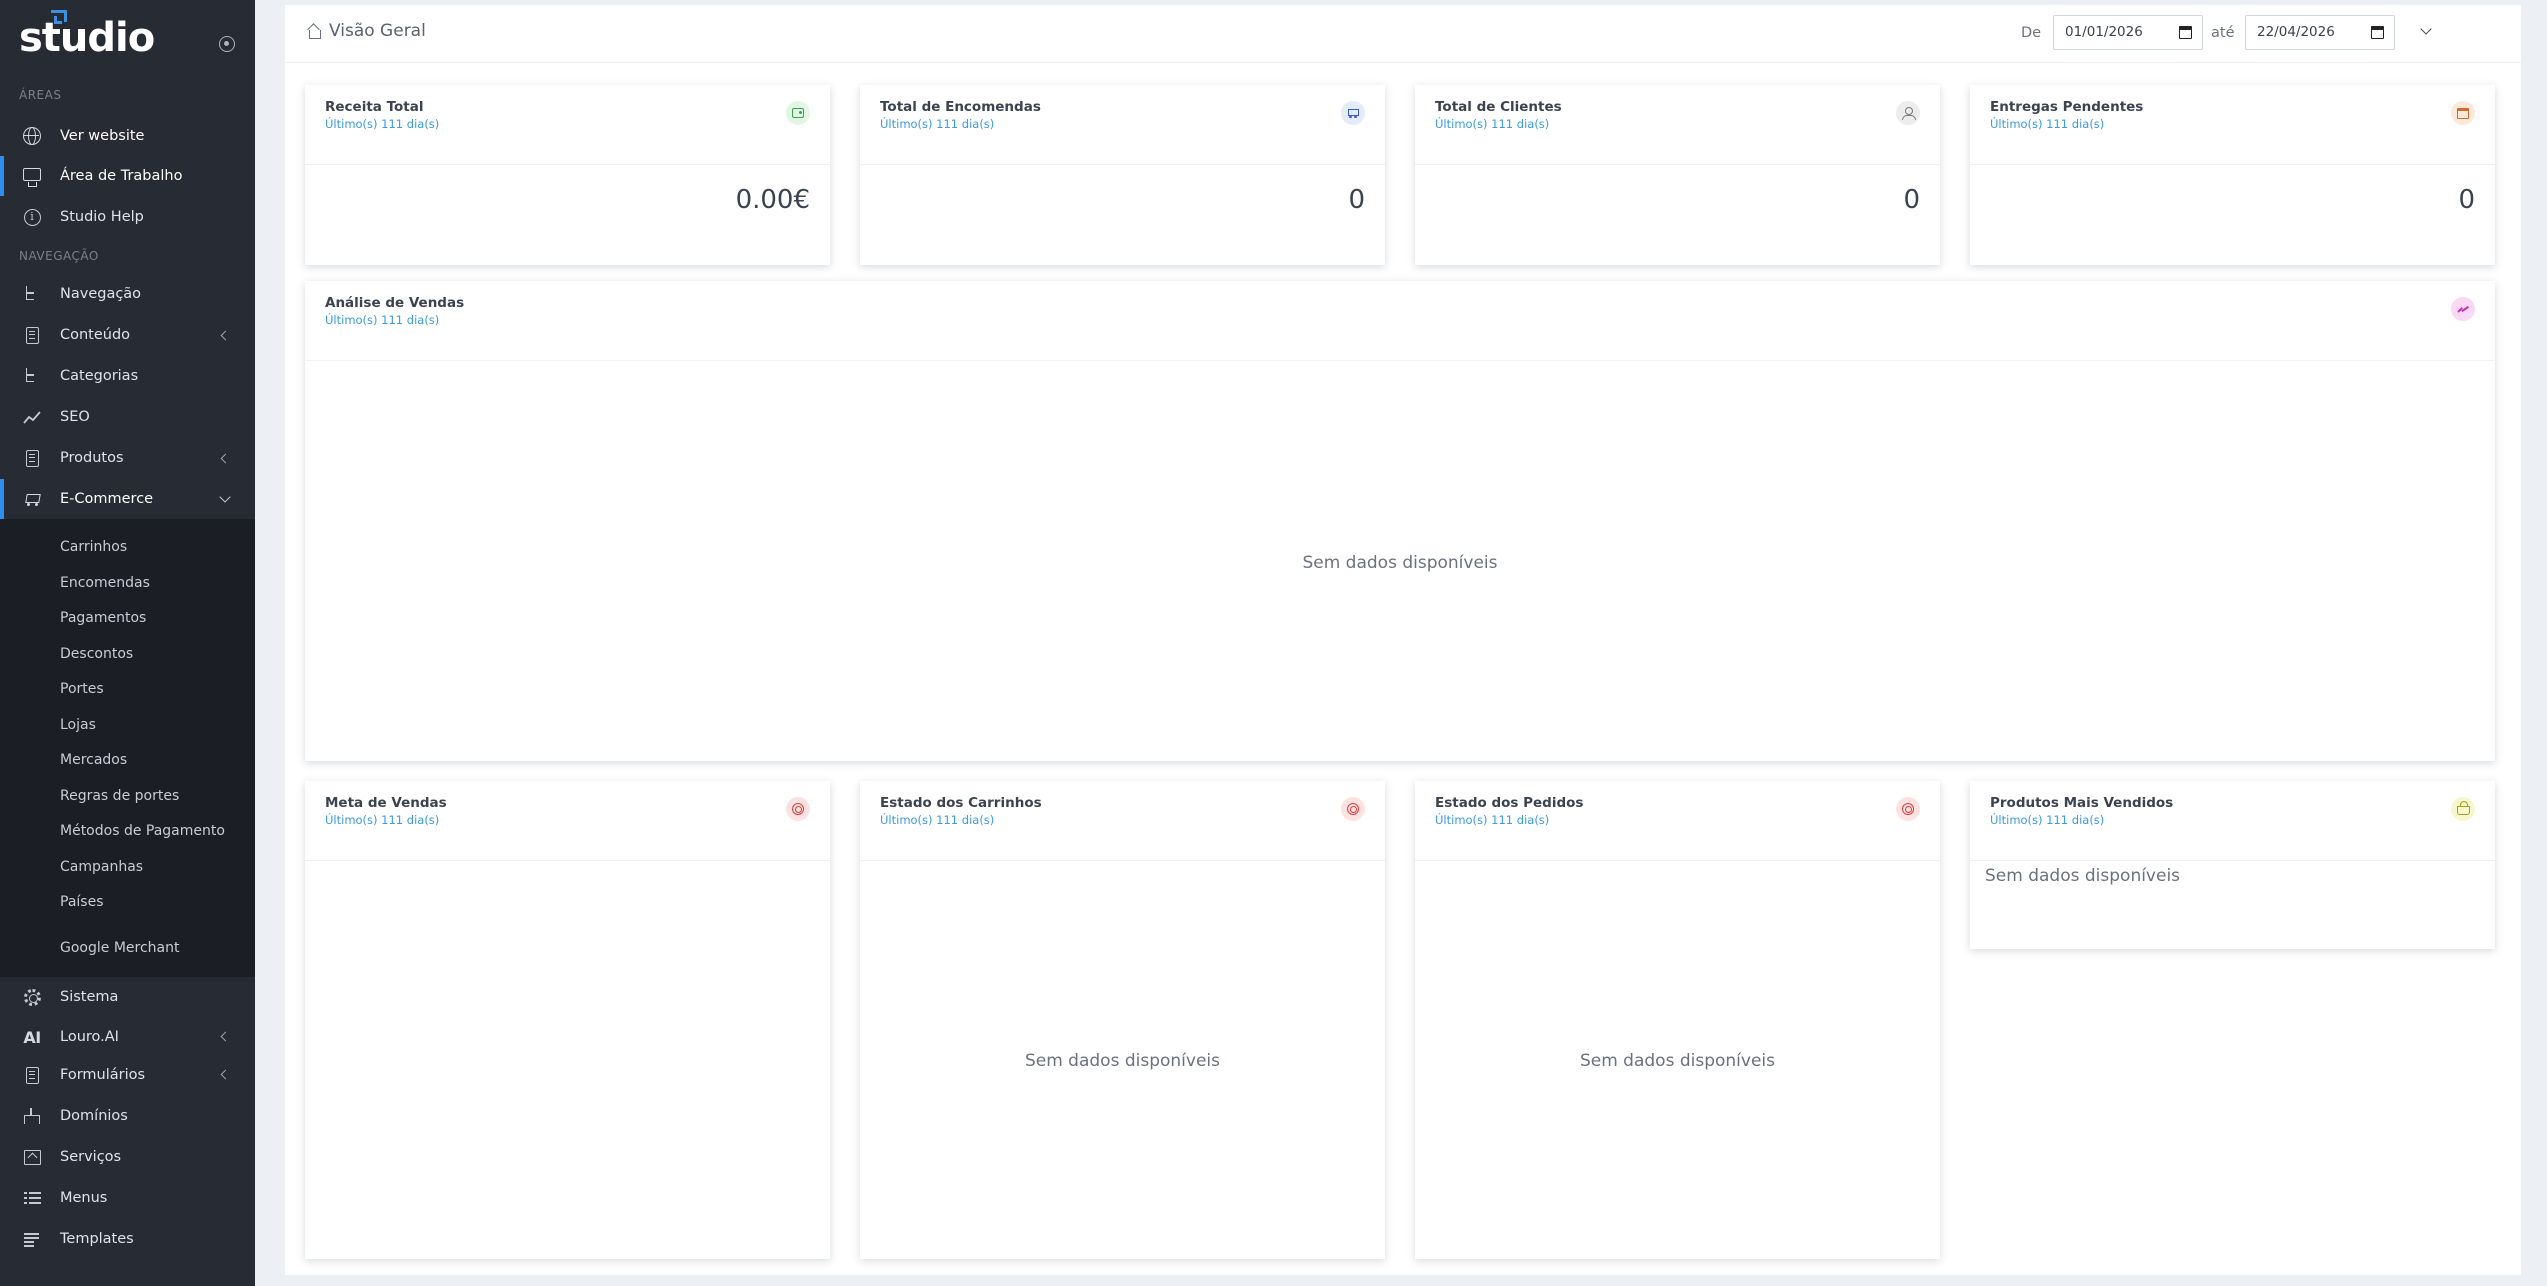 Image resolution: width=2547 pixels, height=1286 pixels. I want to click on sidebar-item-label: Templates, so click(97, 1239).